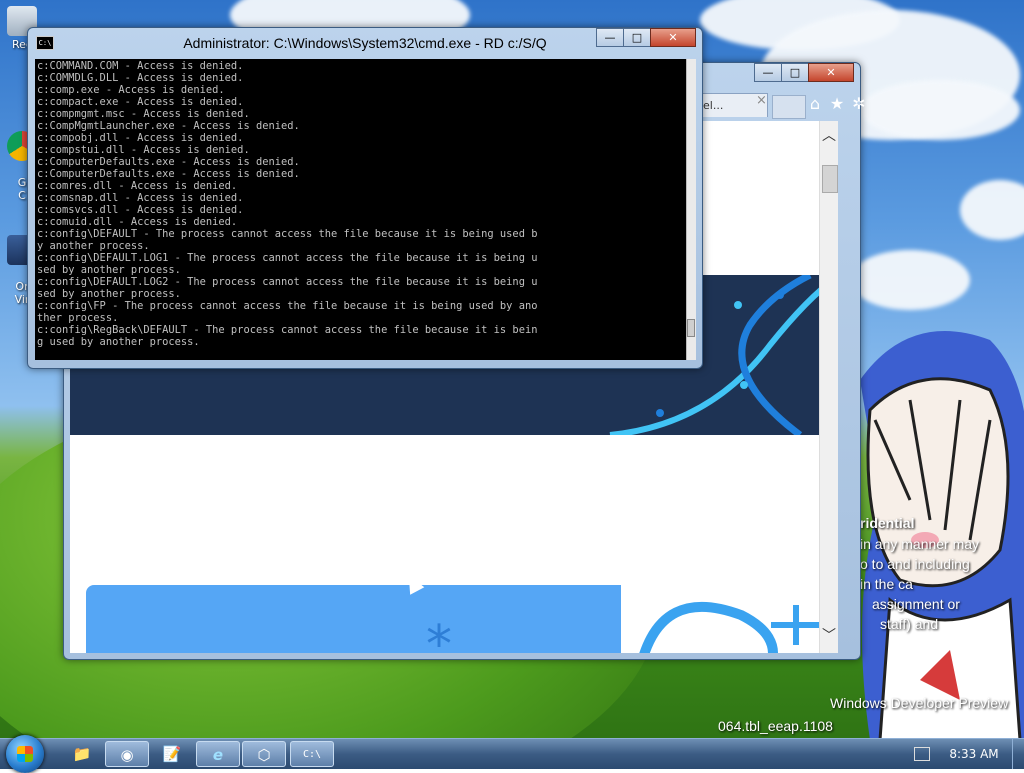 The image size is (1024, 773). I want to click on desktop-icon-label: G C, so click(22, 189).